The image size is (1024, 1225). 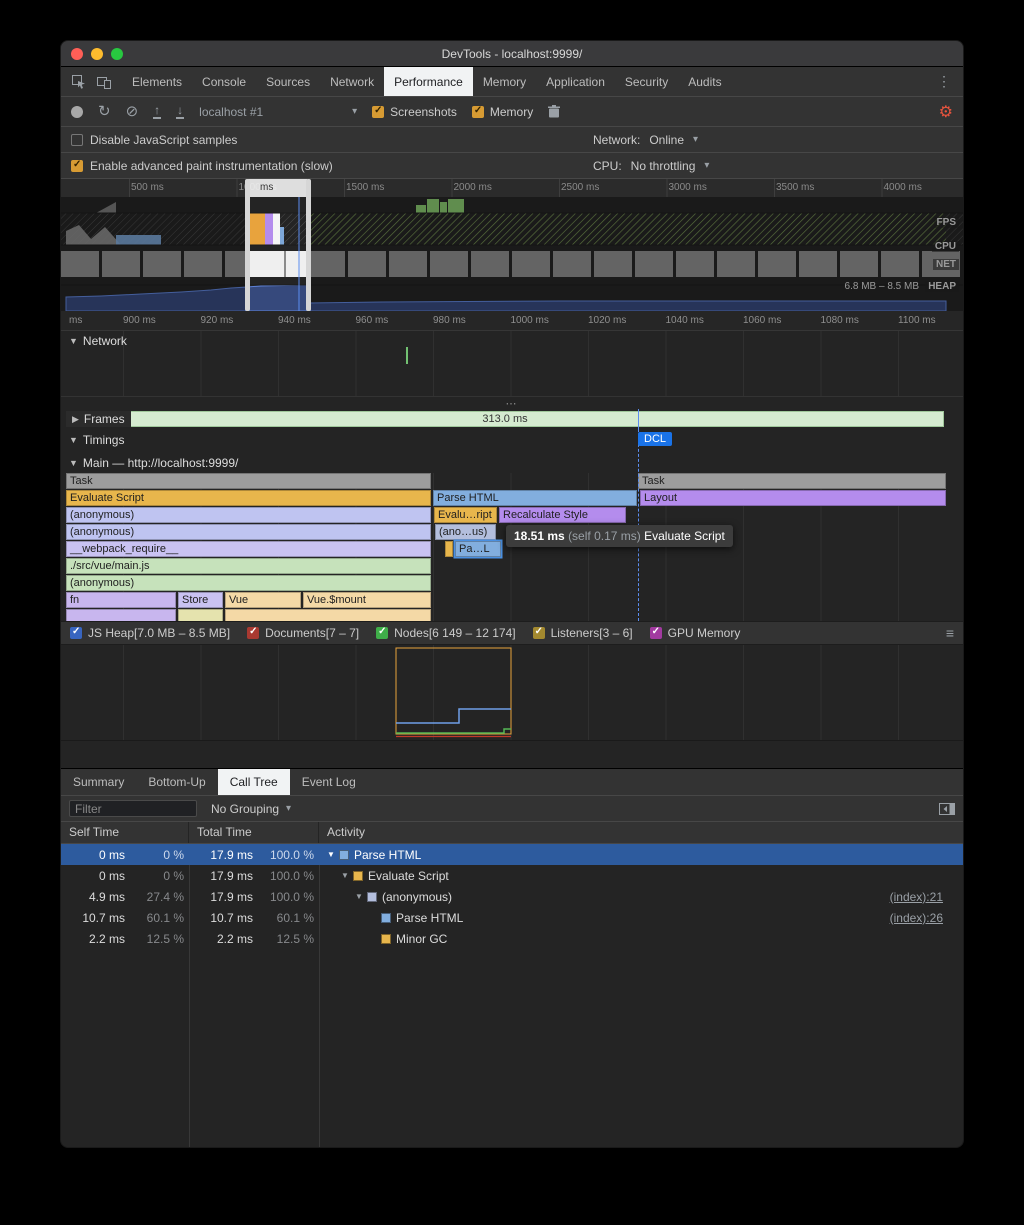 I want to click on network-section-header: ▼ Network, so click(x=512, y=341).